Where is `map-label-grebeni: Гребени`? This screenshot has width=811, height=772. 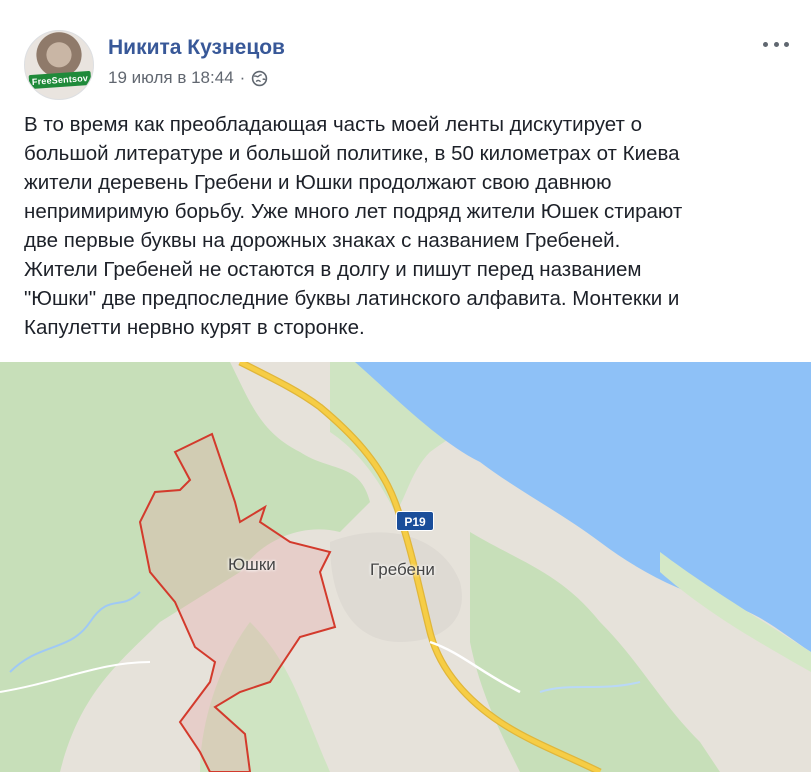
map-label-grebeni: Гребени is located at coordinates (402, 569).